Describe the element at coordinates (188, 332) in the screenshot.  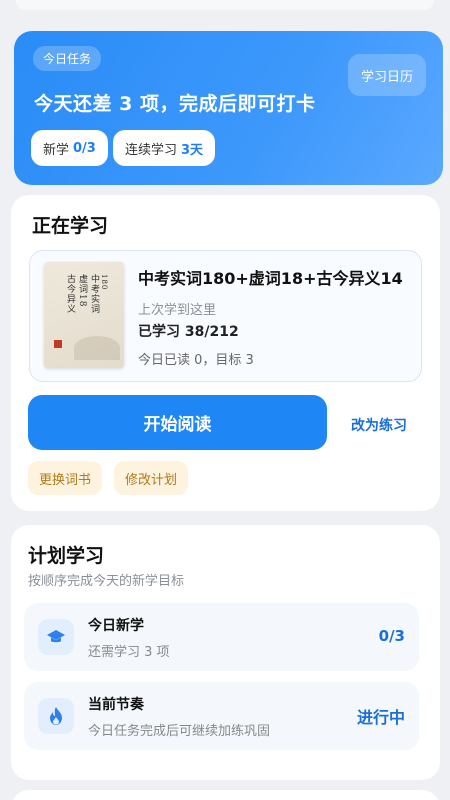
I see `learned-progress: 已学习 38/212` at that location.